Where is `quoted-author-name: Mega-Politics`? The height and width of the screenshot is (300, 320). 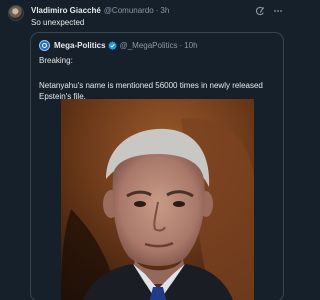 quoted-author-name: Mega-Politics is located at coordinates (80, 45).